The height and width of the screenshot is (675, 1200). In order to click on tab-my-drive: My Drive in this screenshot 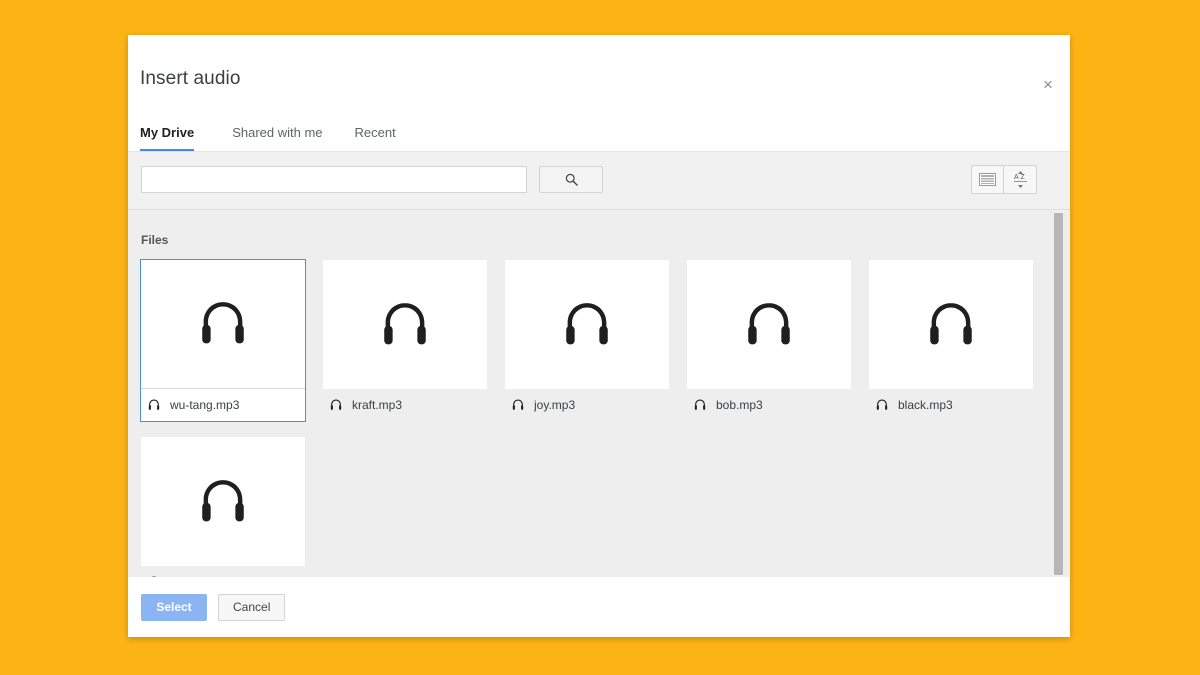, I will do `click(178, 138)`.